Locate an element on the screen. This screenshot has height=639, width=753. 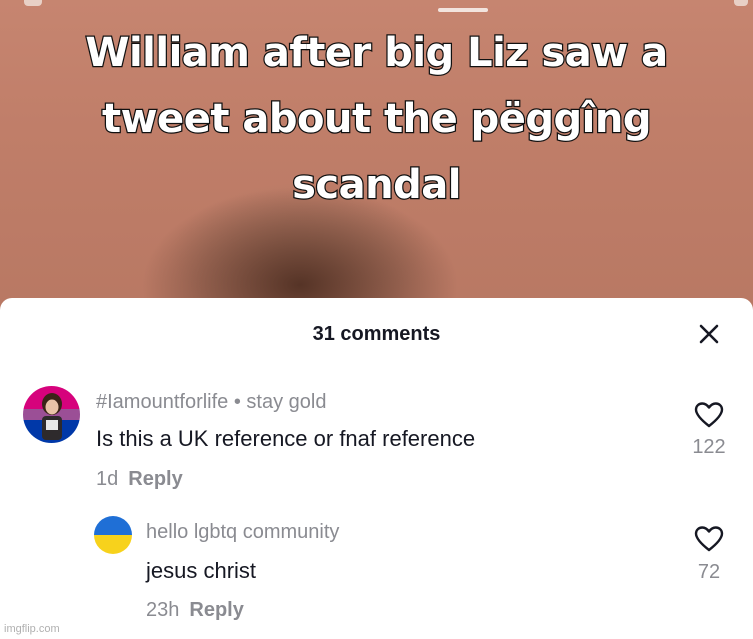
comment-meta: 1d Reply is located at coordinates (139, 479).